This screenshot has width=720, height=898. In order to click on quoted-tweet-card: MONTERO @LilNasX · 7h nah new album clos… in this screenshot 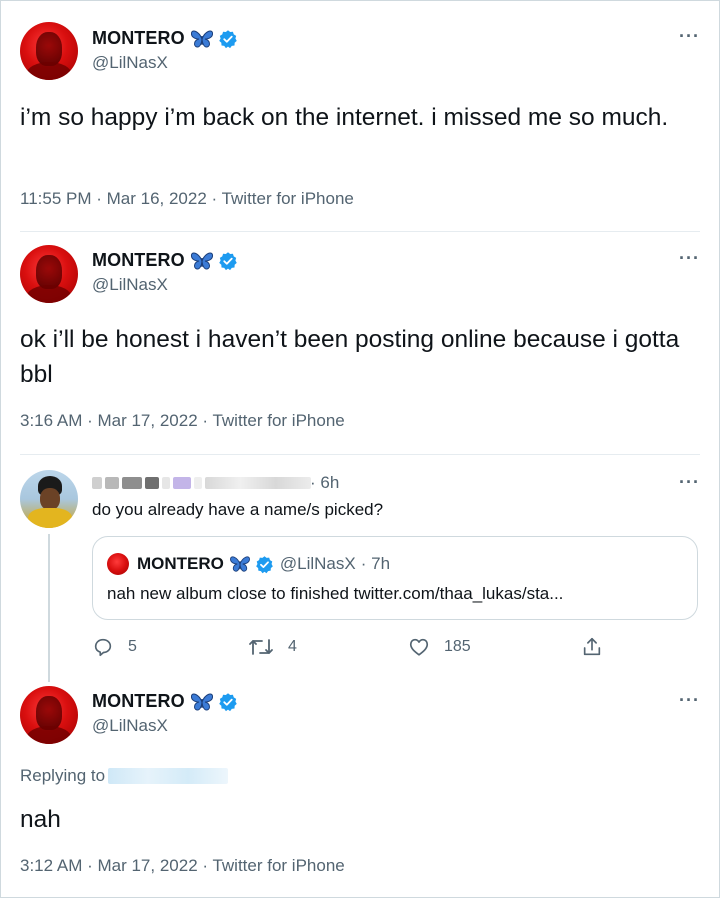, I will do `click(395, 578)`.